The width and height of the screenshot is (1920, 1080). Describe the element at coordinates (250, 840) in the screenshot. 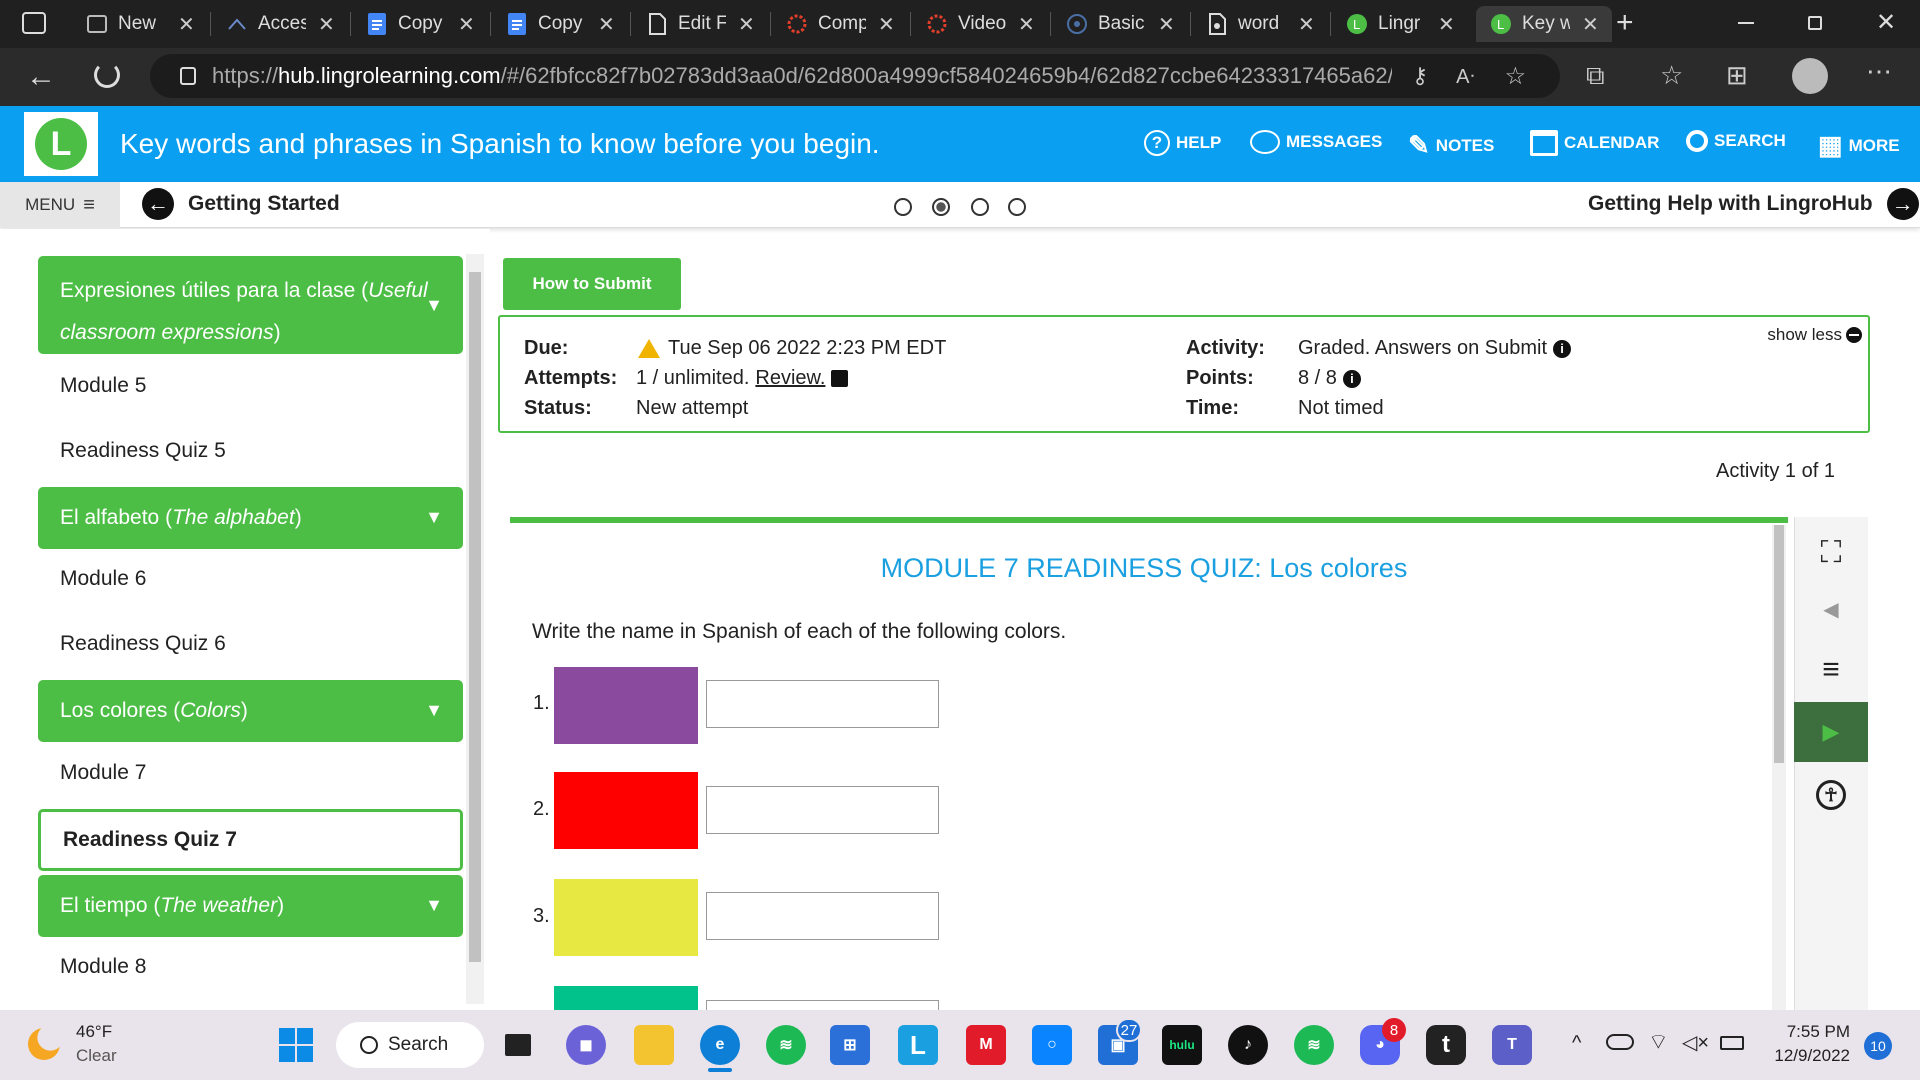

I see `sidebar-item-readiness-quiz-7-active: Readiness Quiz 7` at that location.